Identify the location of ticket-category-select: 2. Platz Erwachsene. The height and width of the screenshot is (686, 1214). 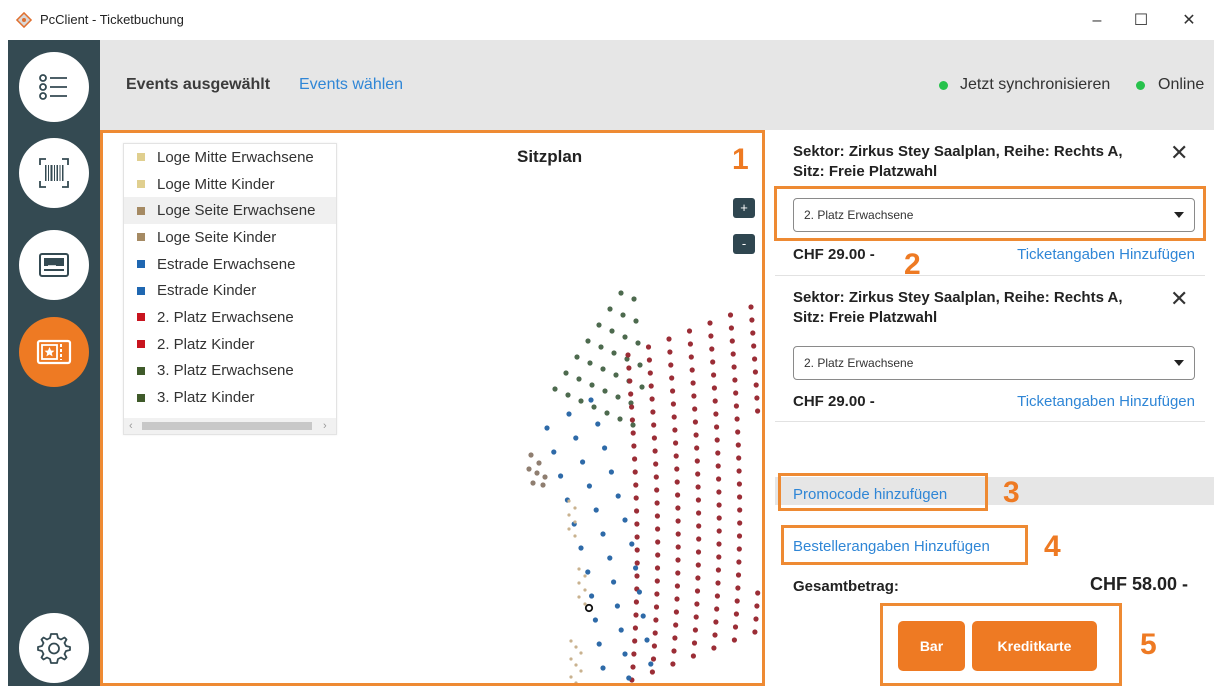
(994, 363).